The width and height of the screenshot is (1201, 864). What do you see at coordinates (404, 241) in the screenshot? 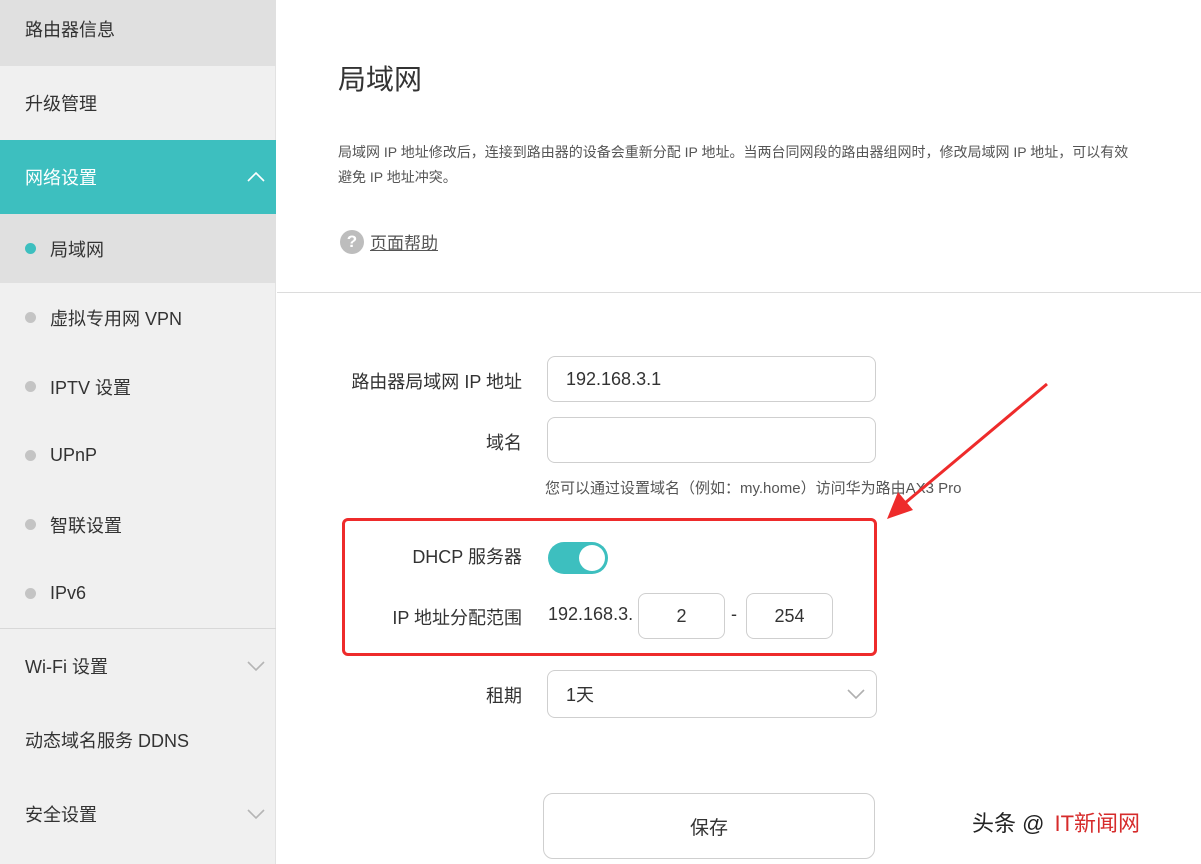
I see `help-link: 页面帮助` at bounding box center [404, 241].